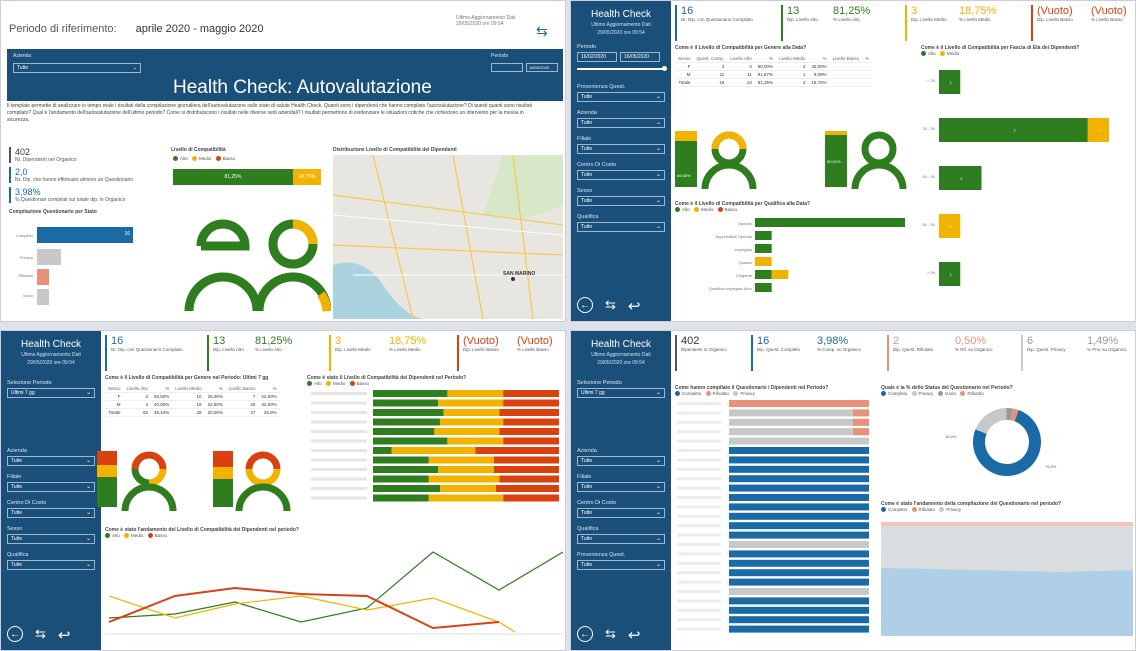 The height and width of the screenshot is (651, 1136). I want to click on table-row: F 3 3 50,00% 2 40,00%, so click(774, 66).